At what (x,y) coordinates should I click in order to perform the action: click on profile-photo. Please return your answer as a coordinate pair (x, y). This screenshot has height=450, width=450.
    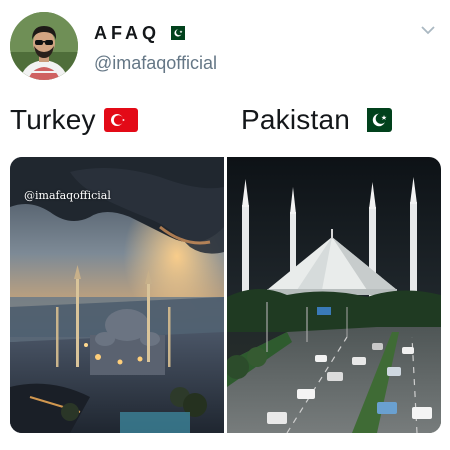
    Looking at the image, I should click on (44, 46).